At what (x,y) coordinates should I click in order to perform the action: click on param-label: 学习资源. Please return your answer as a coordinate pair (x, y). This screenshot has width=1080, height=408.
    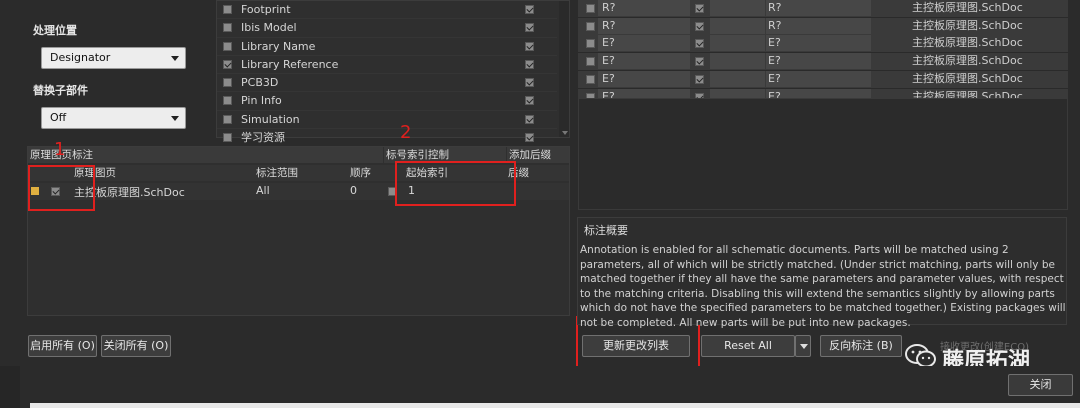
    Looking at the image, I should click on (263, 138).